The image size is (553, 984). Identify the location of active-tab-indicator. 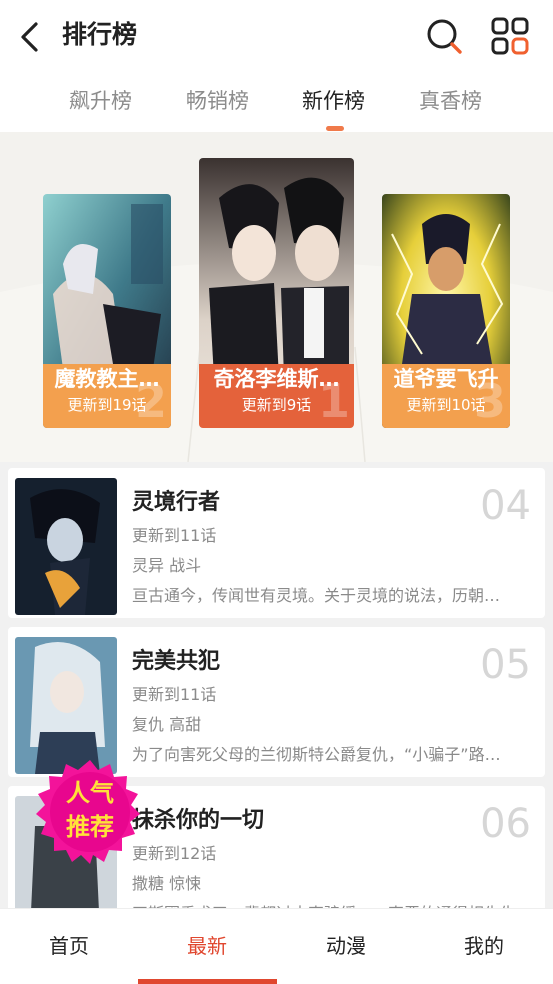
(335, 128).